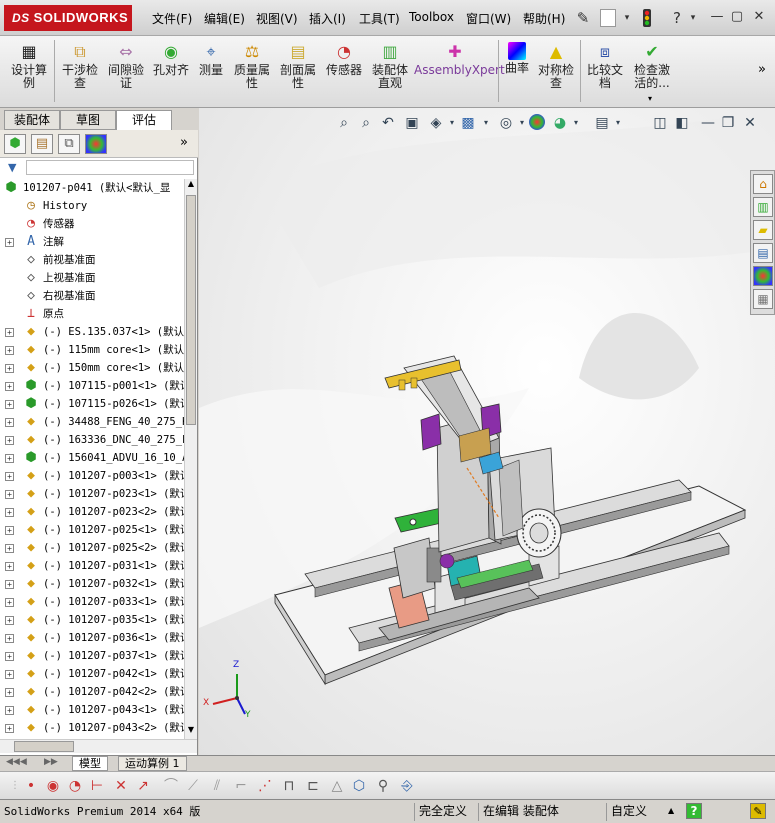  Describe the element at coordinates (431, 17) in the screenshot. I see `menu-toolbox: Toolbox` at that location.